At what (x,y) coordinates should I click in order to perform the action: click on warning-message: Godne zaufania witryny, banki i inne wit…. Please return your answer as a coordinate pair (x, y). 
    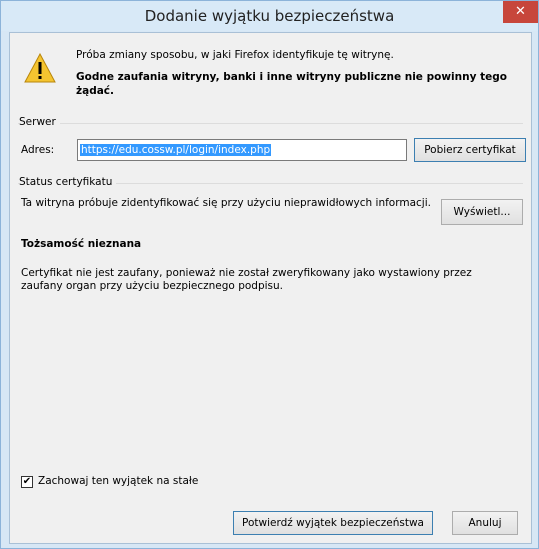
    Looking at the image, I should click on (291, 84).